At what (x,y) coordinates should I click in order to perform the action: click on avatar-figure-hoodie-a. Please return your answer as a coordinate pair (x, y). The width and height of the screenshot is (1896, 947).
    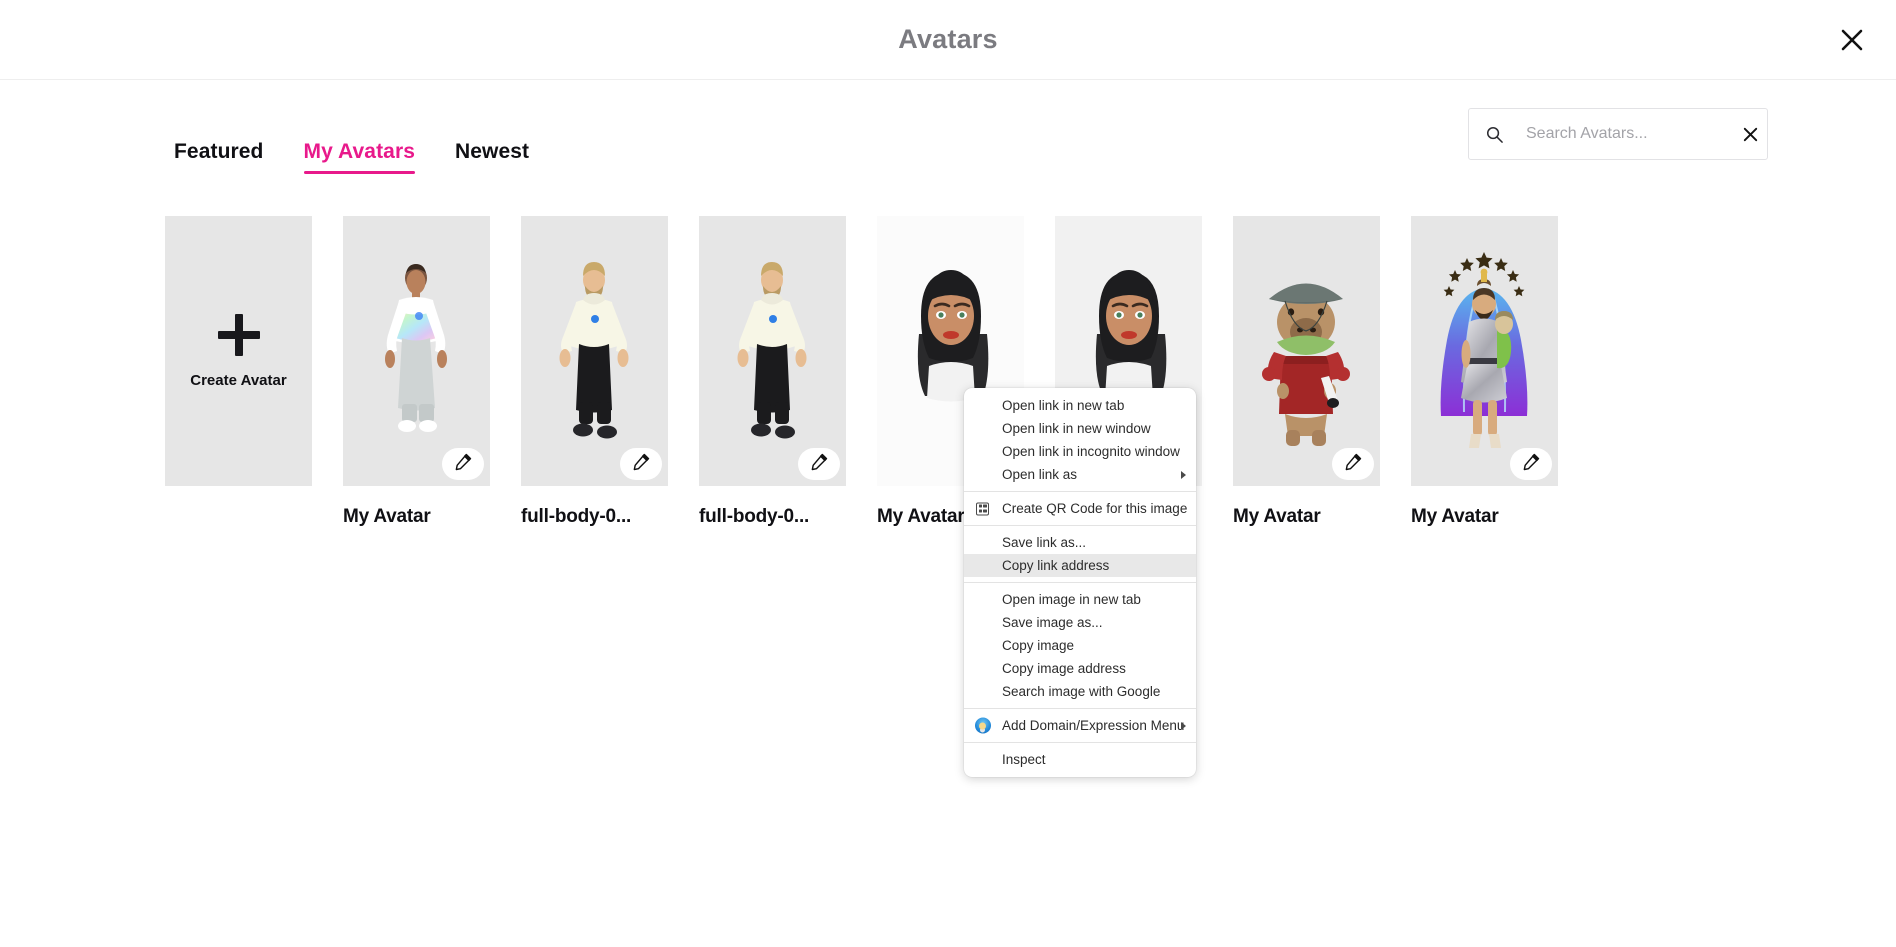
    Looking at the image, I should click on (594, 350).